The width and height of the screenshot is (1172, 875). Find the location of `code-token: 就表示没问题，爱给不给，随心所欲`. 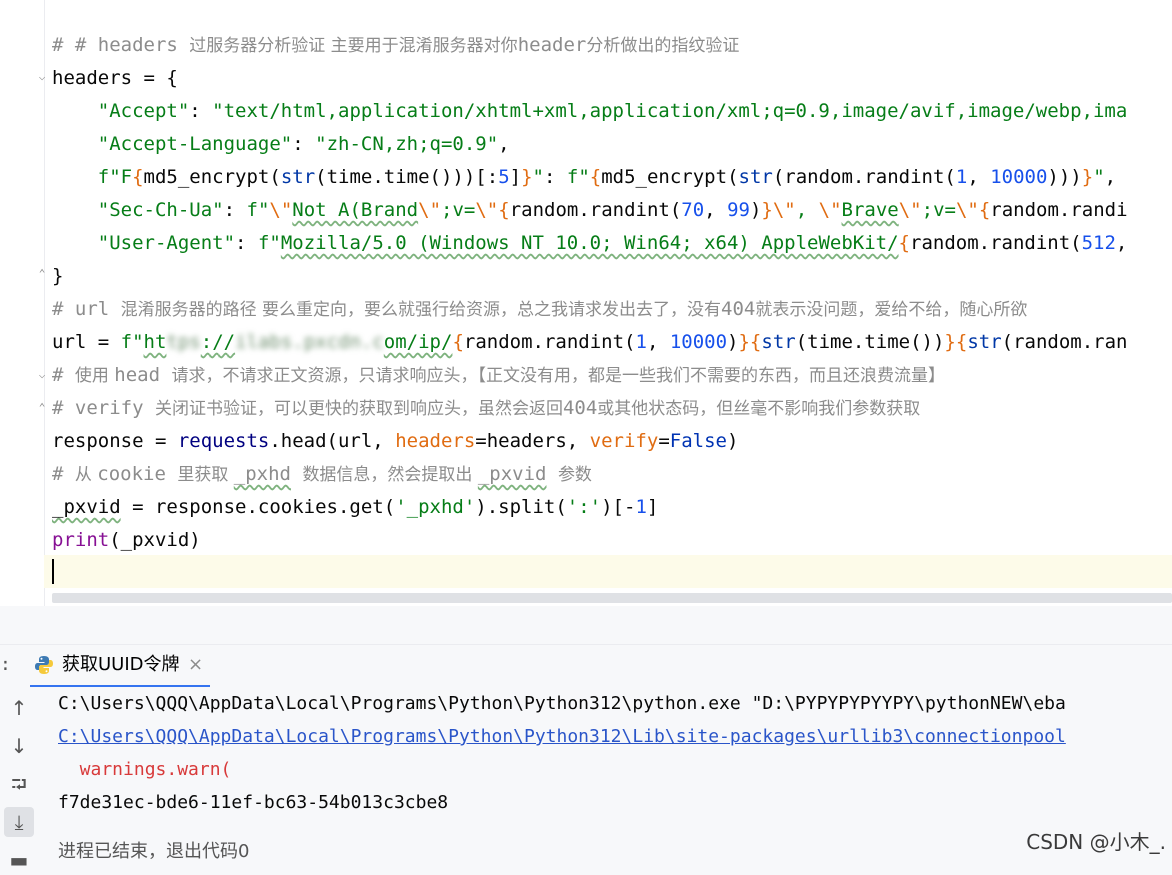

code-token: 就表示没问题，爱给不给，随心所欲 is located at coordinates (891, 310).